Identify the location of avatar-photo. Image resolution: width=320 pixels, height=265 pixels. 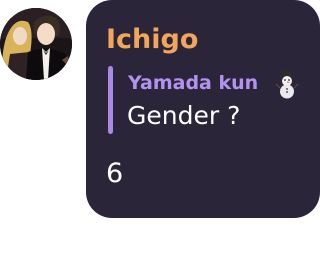
(36, 44).